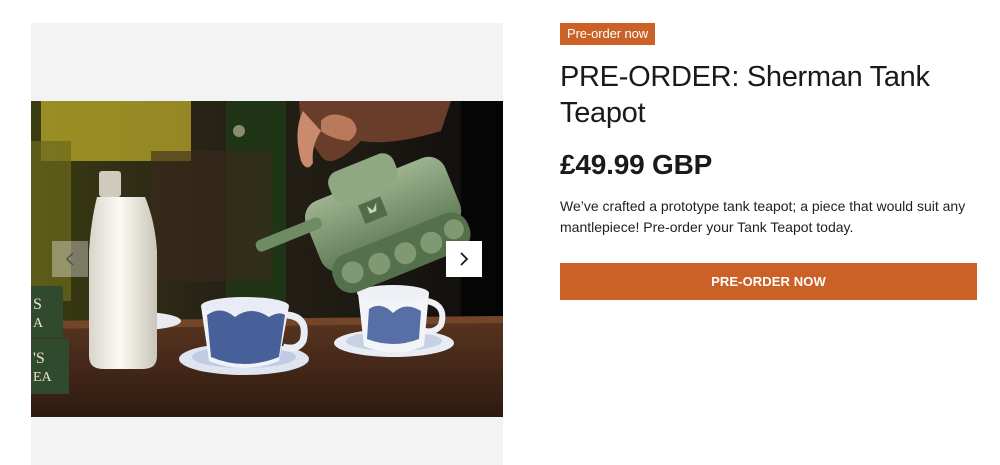 This screenshot has height=465, width=1000. I want to click on chevron-left-icon, so click(69, 259).